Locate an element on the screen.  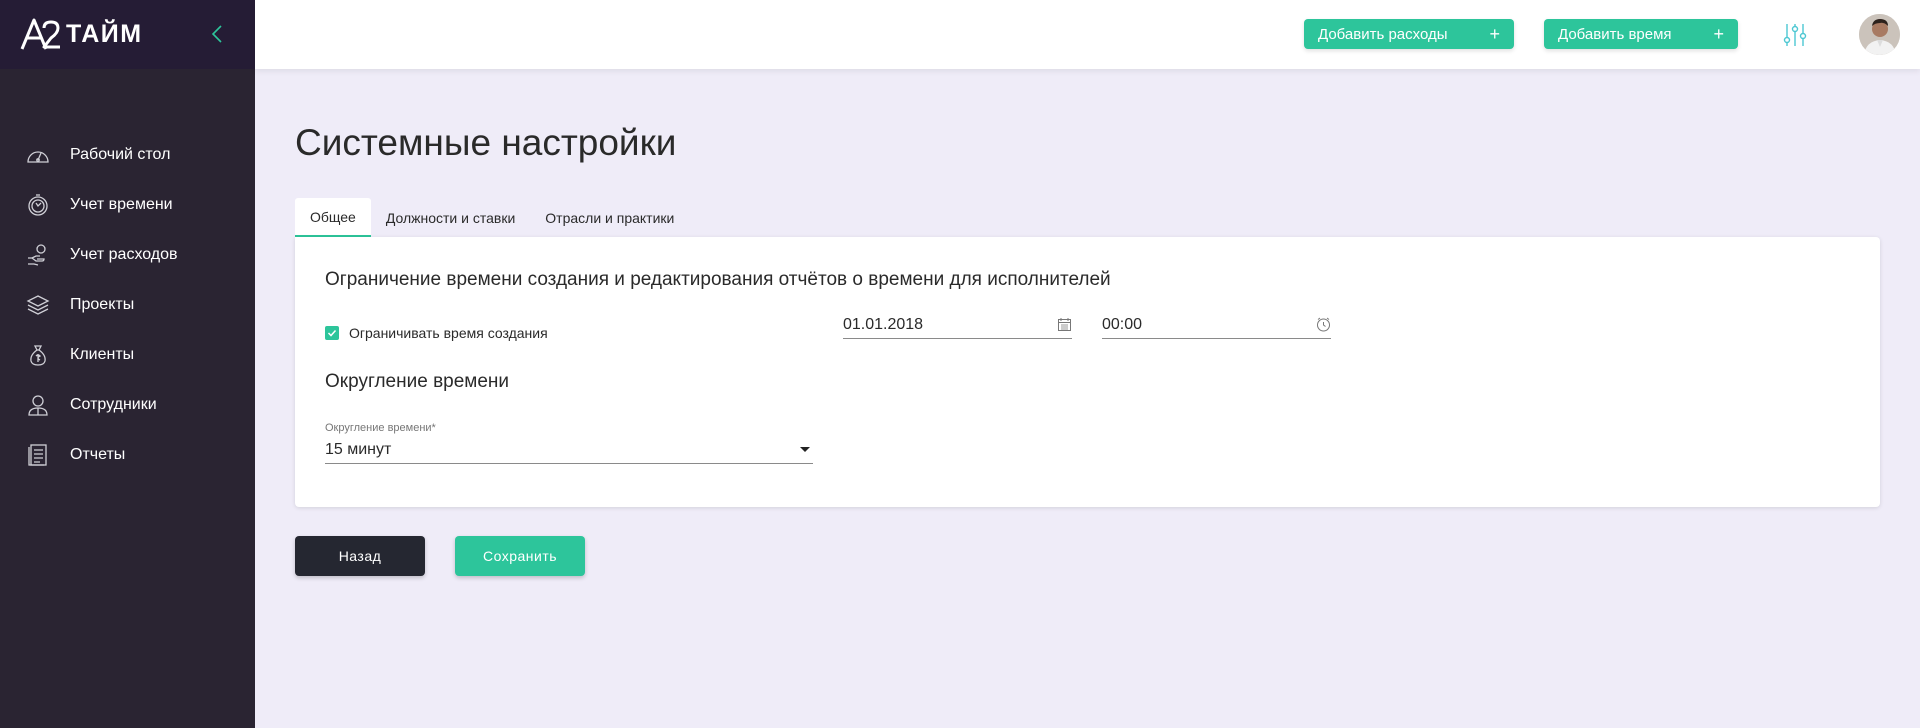
settings-sliders-button is located at coordinates (1795, 35).